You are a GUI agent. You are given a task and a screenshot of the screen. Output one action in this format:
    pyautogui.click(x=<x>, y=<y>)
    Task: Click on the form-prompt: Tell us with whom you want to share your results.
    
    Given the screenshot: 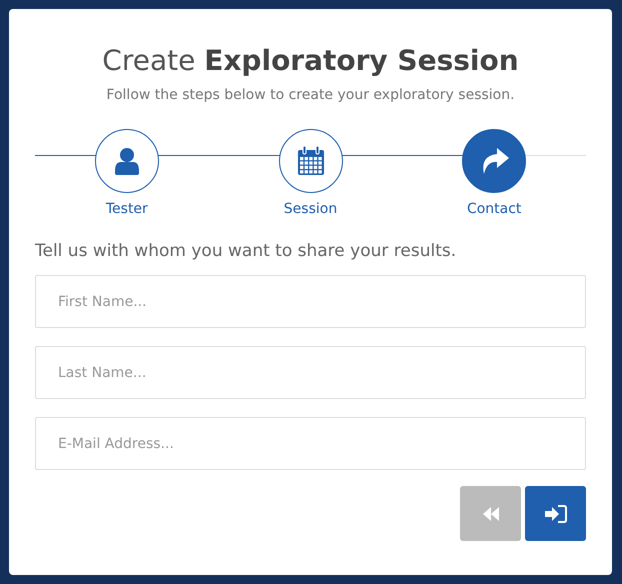 What is the action you would take?
    pyautogui.click(x=246, y=251)
    